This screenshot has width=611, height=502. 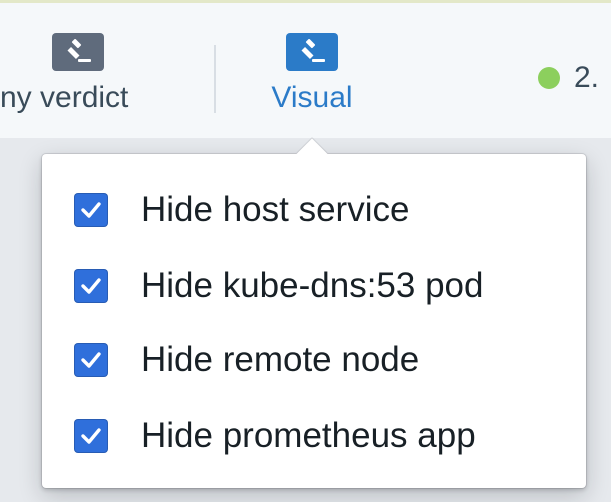 I want to click on toolbar-divider, so click(x=215, y=79).